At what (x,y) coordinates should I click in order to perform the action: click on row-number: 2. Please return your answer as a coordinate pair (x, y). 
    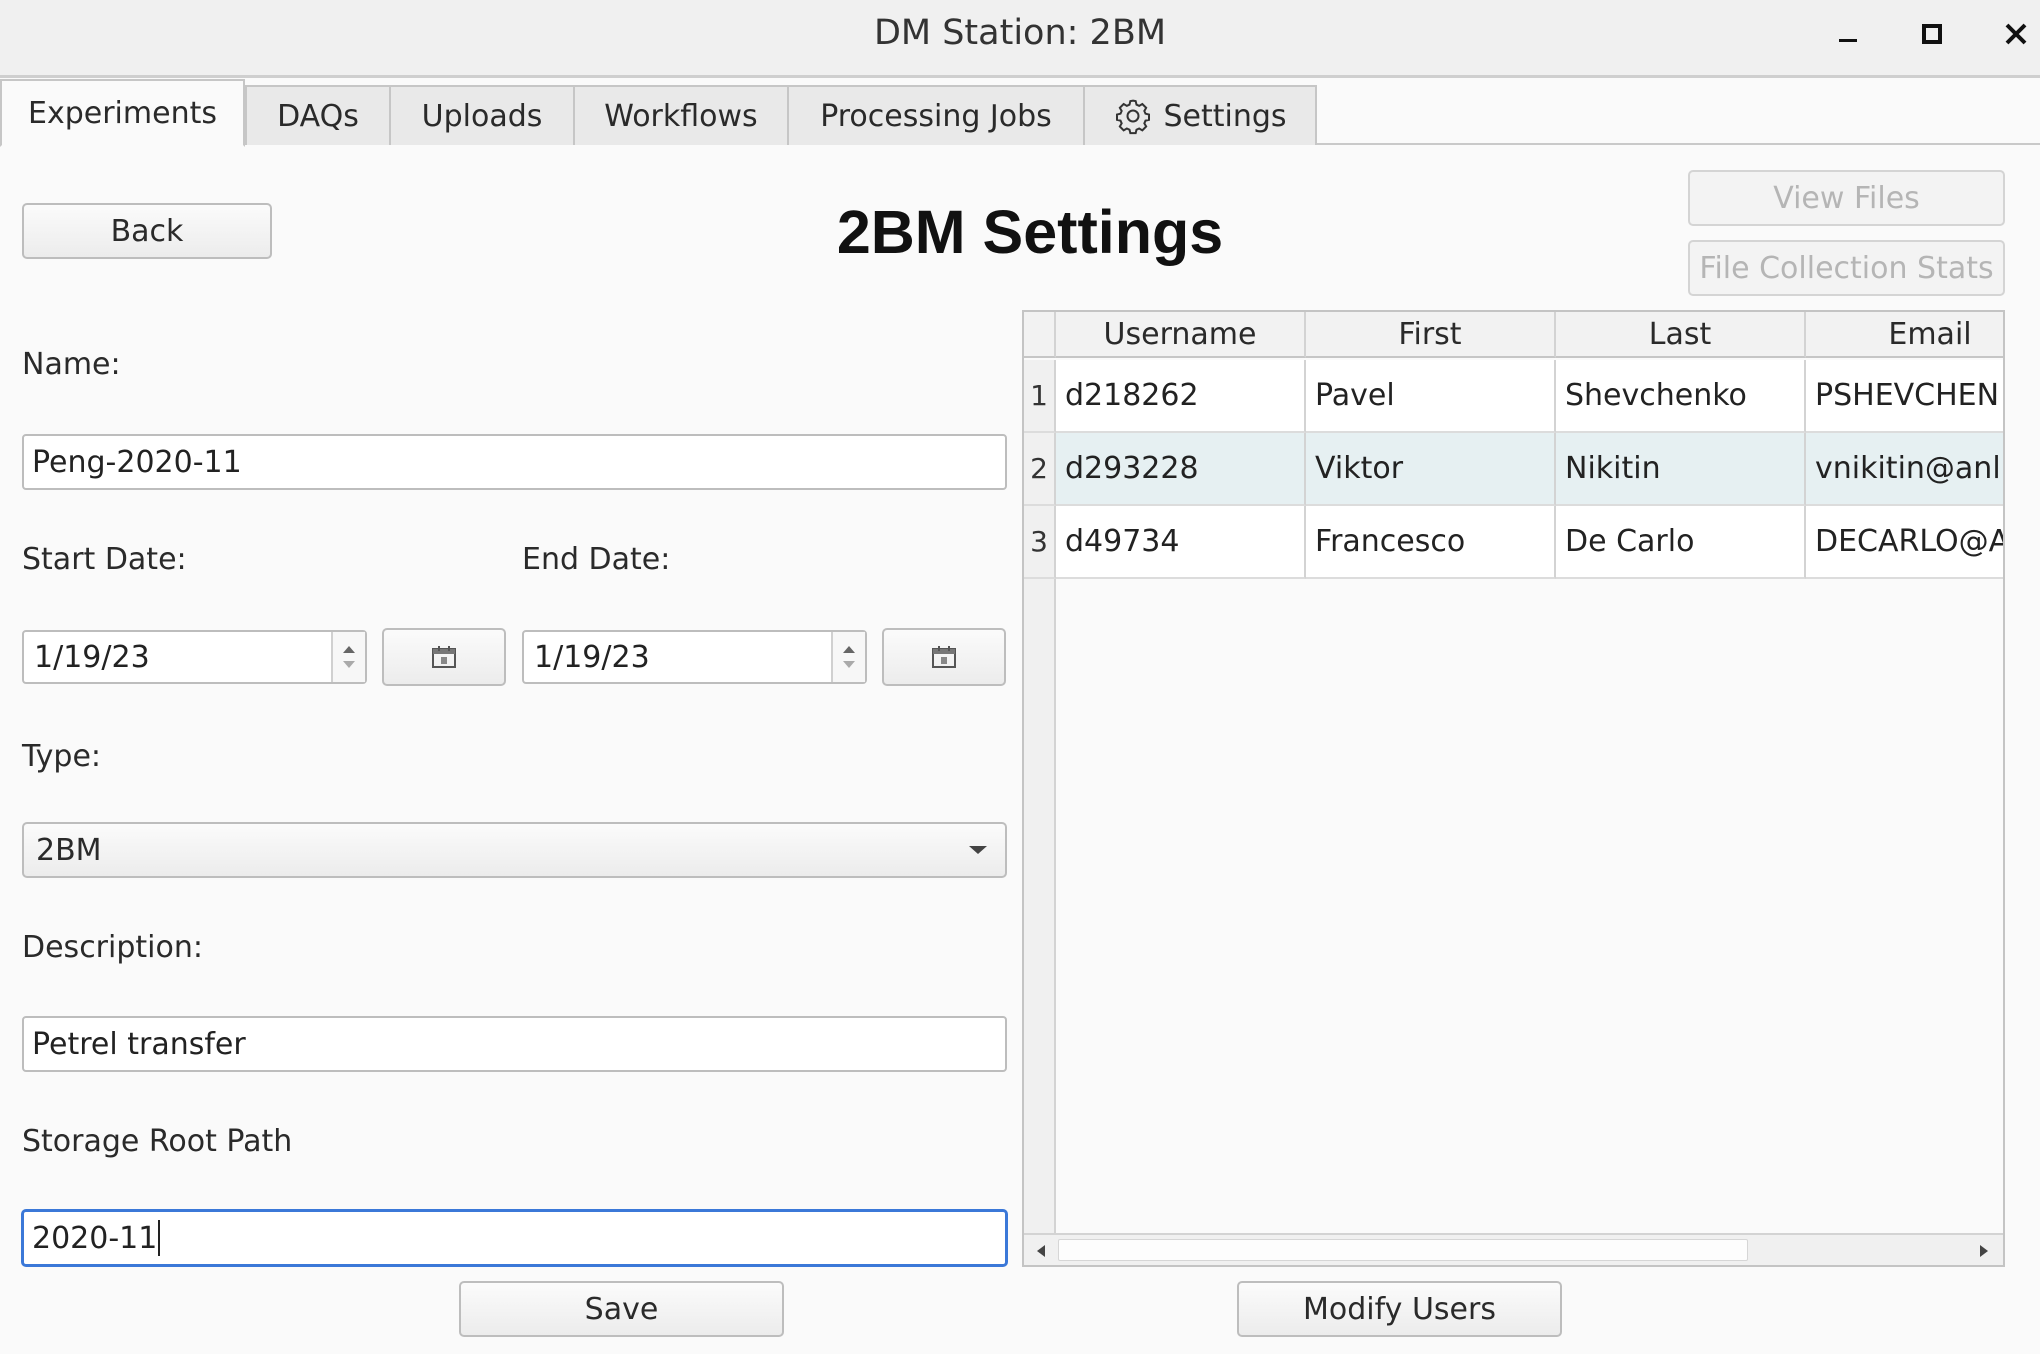
    Looking at the image, I should click on (1040, 469).